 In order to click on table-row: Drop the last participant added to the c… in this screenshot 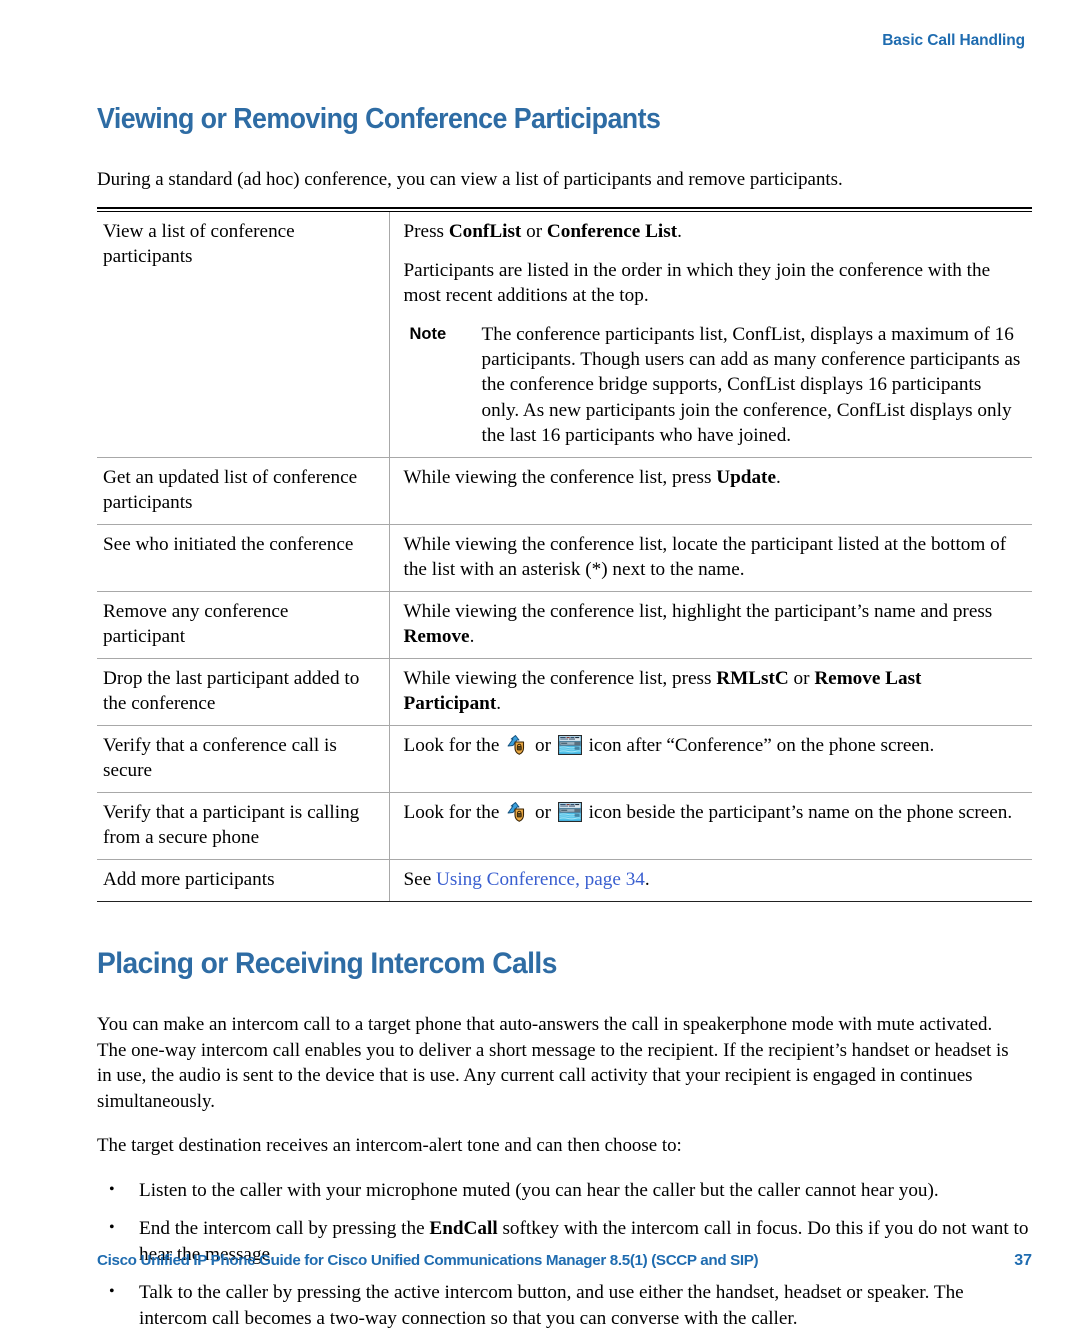, I will do `click(564, 692)`.